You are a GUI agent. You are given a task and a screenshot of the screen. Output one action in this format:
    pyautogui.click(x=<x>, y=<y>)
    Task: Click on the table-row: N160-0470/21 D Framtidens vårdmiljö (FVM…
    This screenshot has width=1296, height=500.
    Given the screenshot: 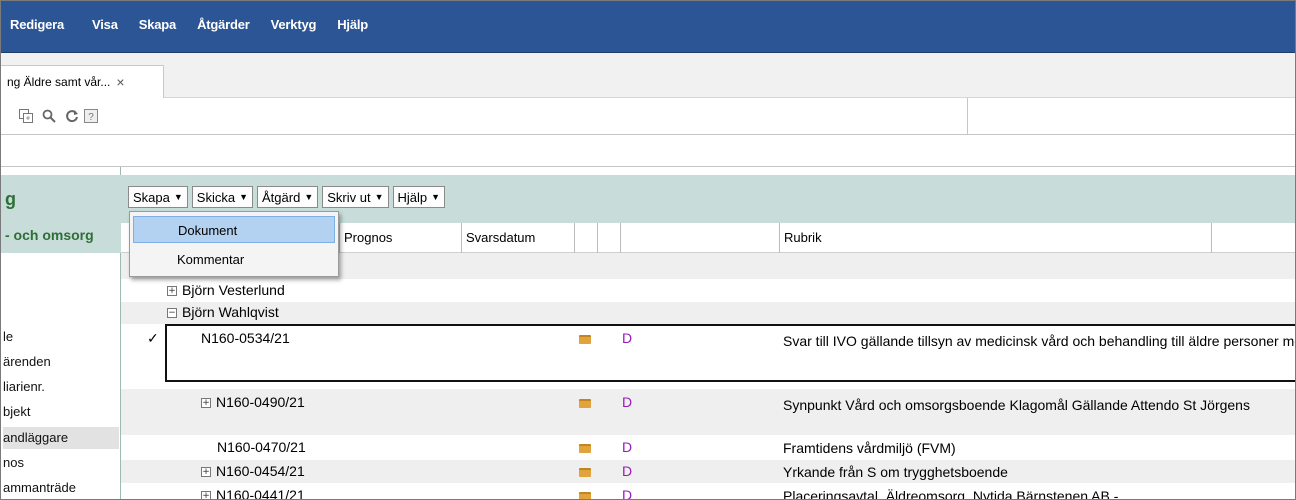 What is the action you would take?
    pyautogui.click(x=708, y=447)
    